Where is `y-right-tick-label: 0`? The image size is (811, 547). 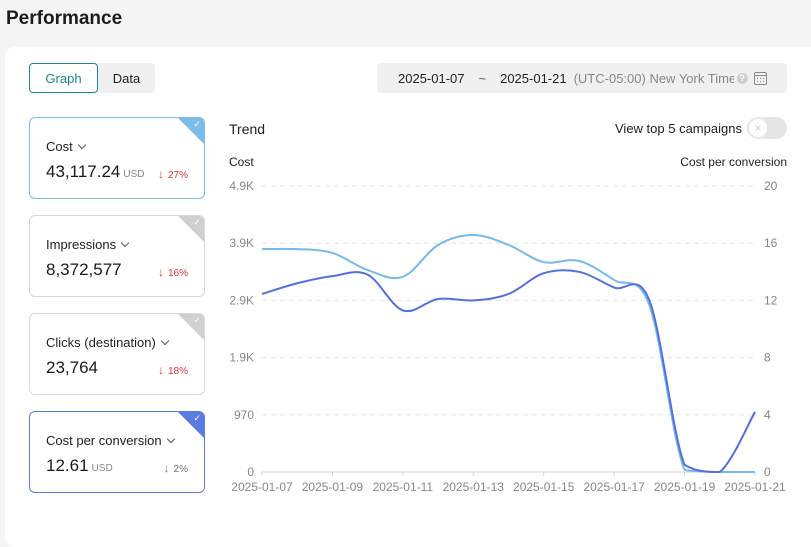
y-right-tick-label: 0 is located at coordinates (767, 472).